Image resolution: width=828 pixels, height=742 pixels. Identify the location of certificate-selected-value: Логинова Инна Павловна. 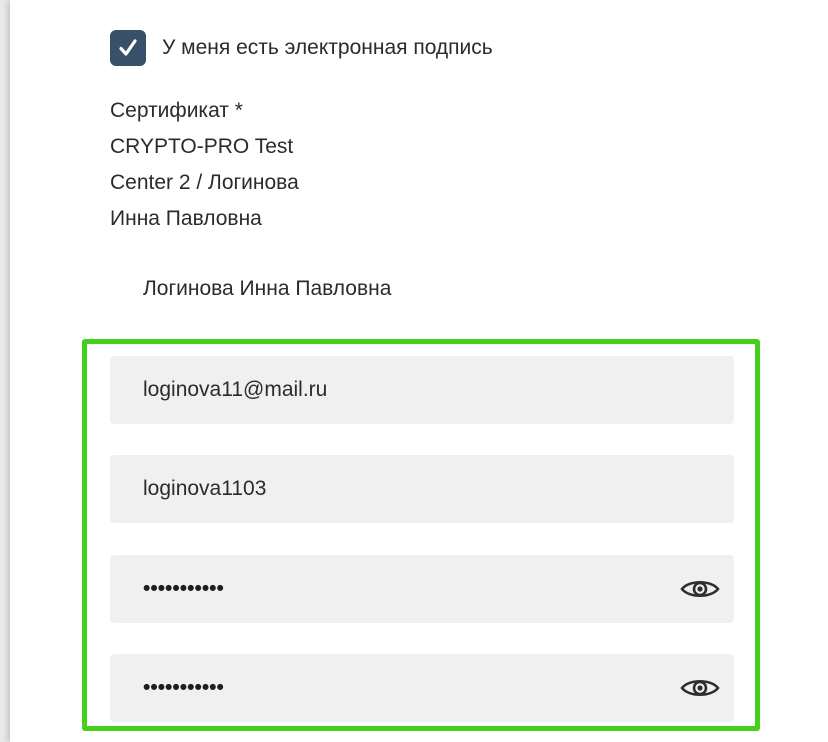
(267, 289).